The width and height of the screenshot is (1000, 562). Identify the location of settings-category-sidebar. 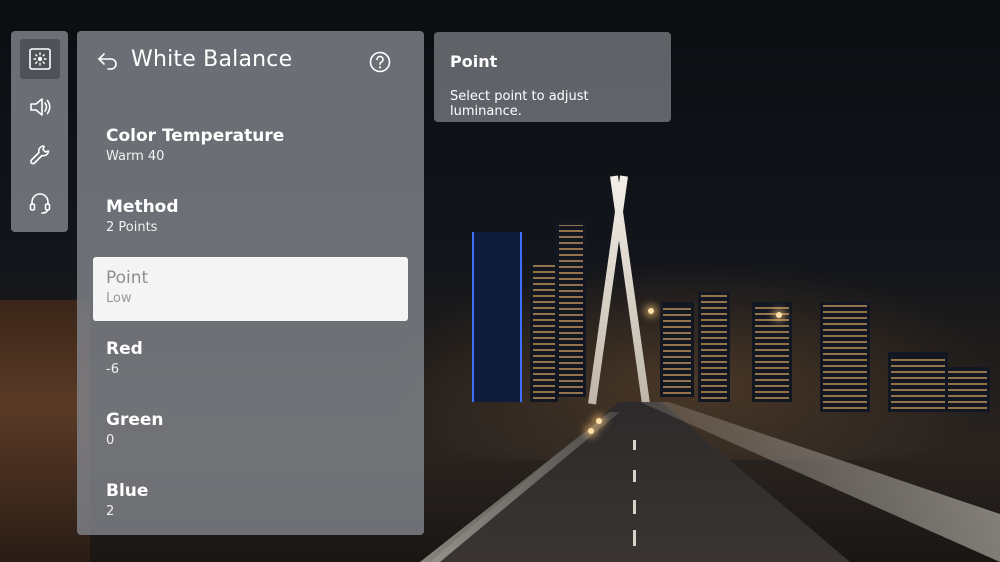
(39, 131).